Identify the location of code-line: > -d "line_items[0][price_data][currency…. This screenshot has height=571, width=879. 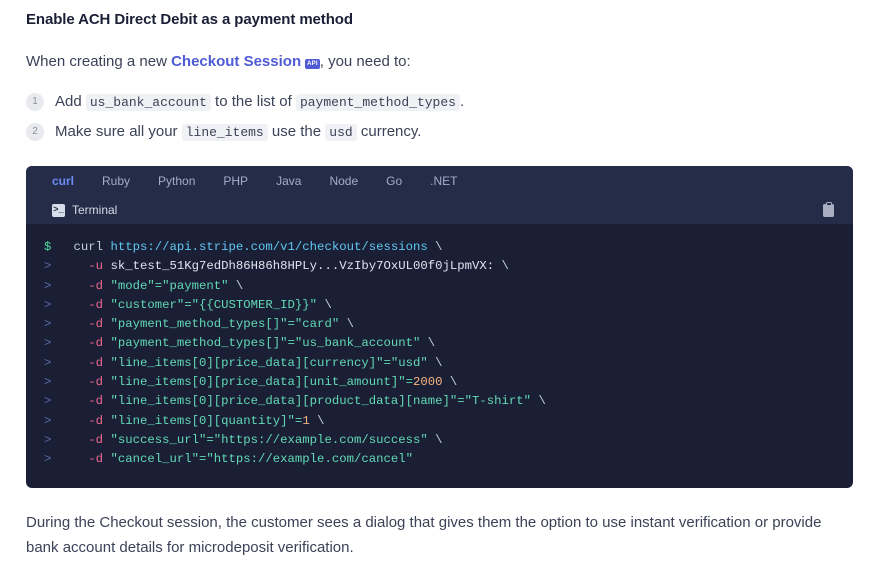
(439, 363).